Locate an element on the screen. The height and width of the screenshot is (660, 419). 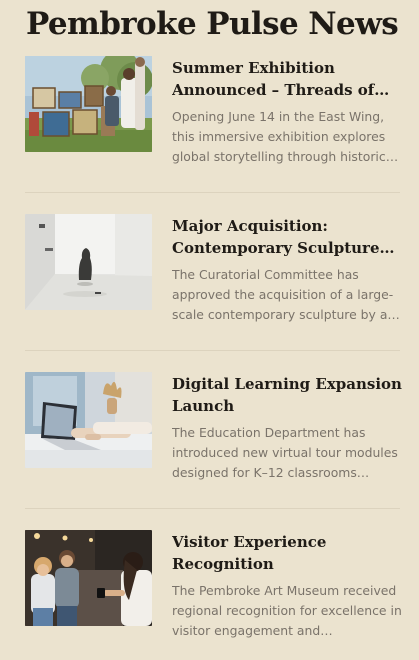
visitors-guide-image is located at coordinates (88, 578).